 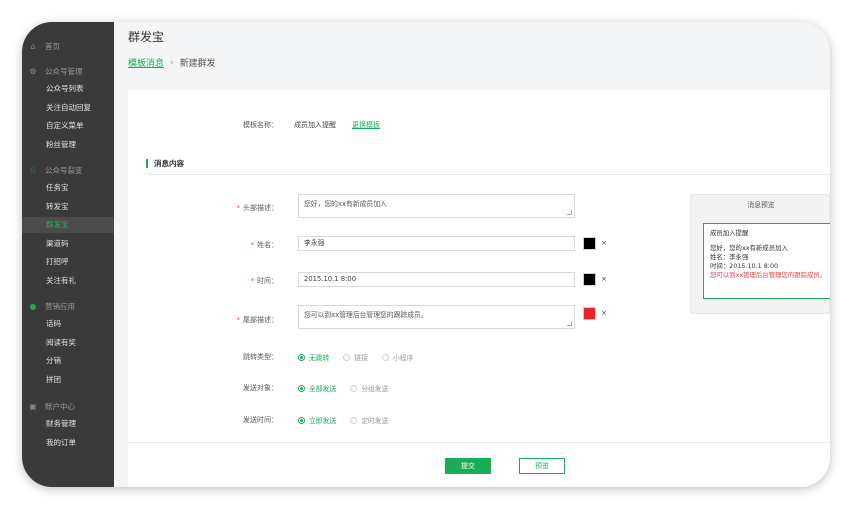 What do you see at coordinates (165, 163) in the screenshot?
I see `section-title: 消息内容` at bounding box center [165, 163].